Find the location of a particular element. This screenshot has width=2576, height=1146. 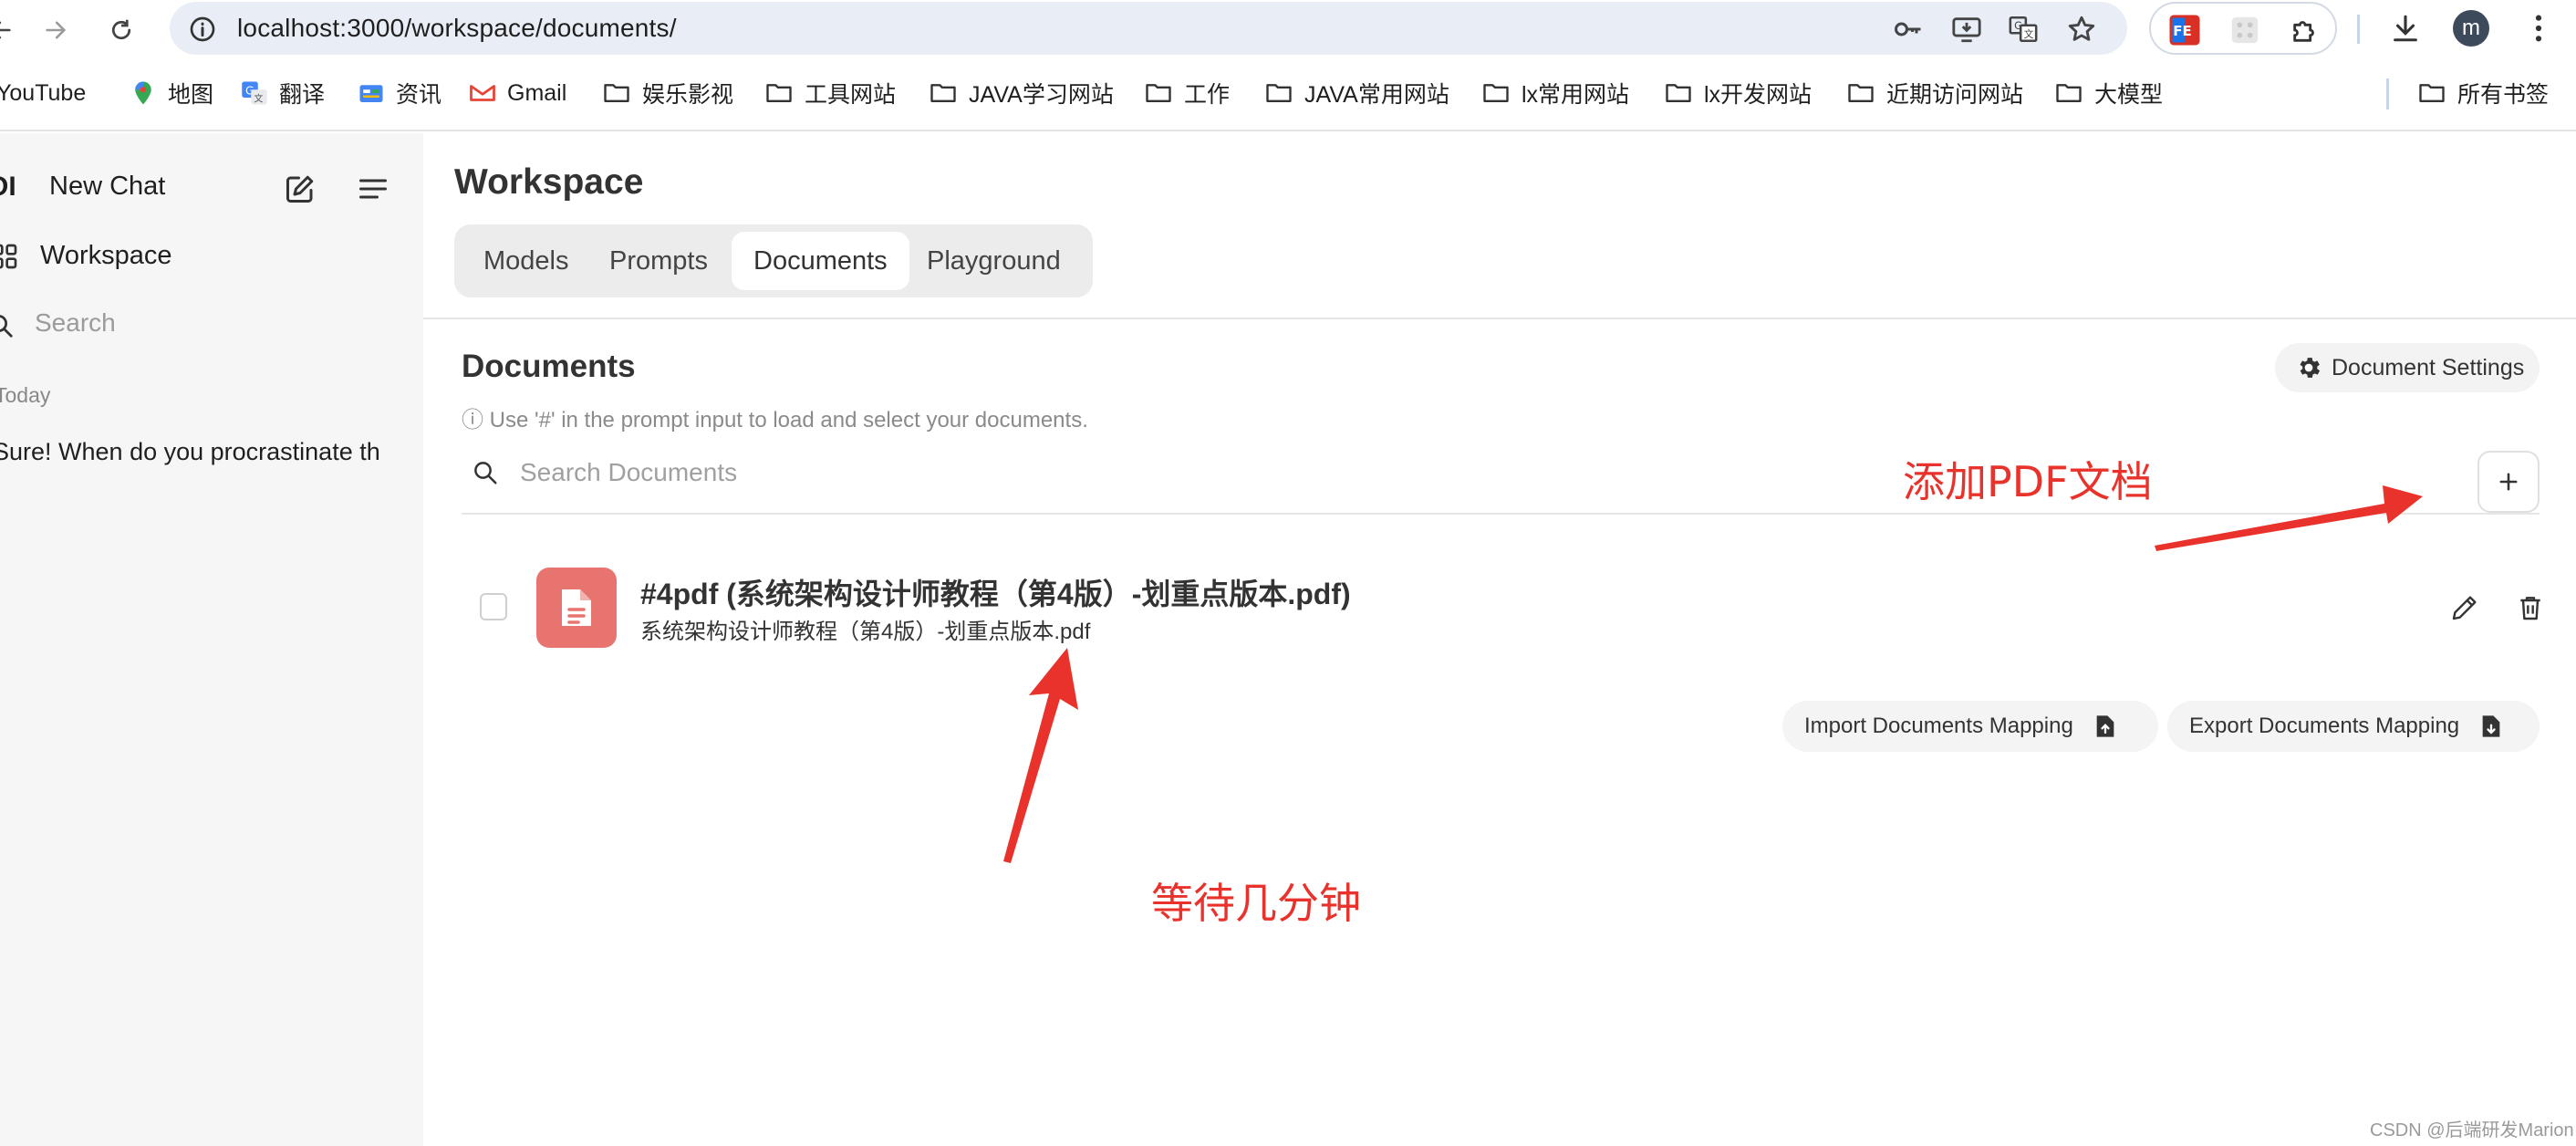

news-icon is located at coordinates (371, 93).